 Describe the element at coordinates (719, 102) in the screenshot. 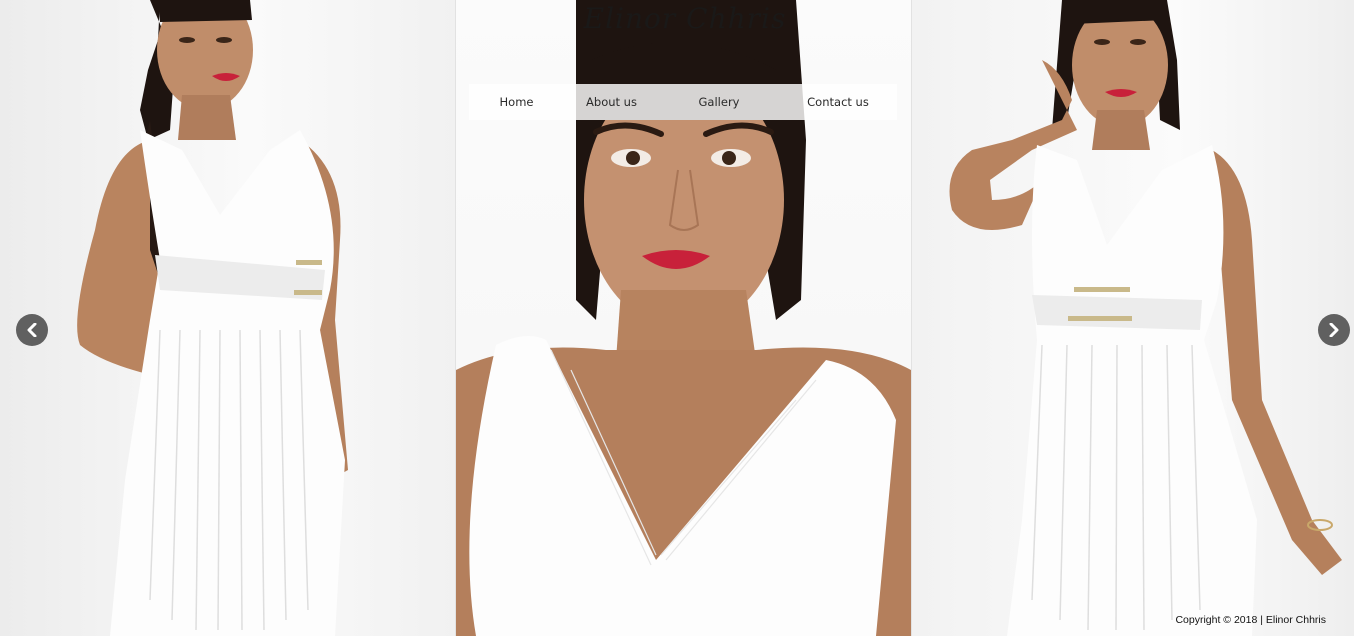

I see `nav-gallery: Gallery` at that location.